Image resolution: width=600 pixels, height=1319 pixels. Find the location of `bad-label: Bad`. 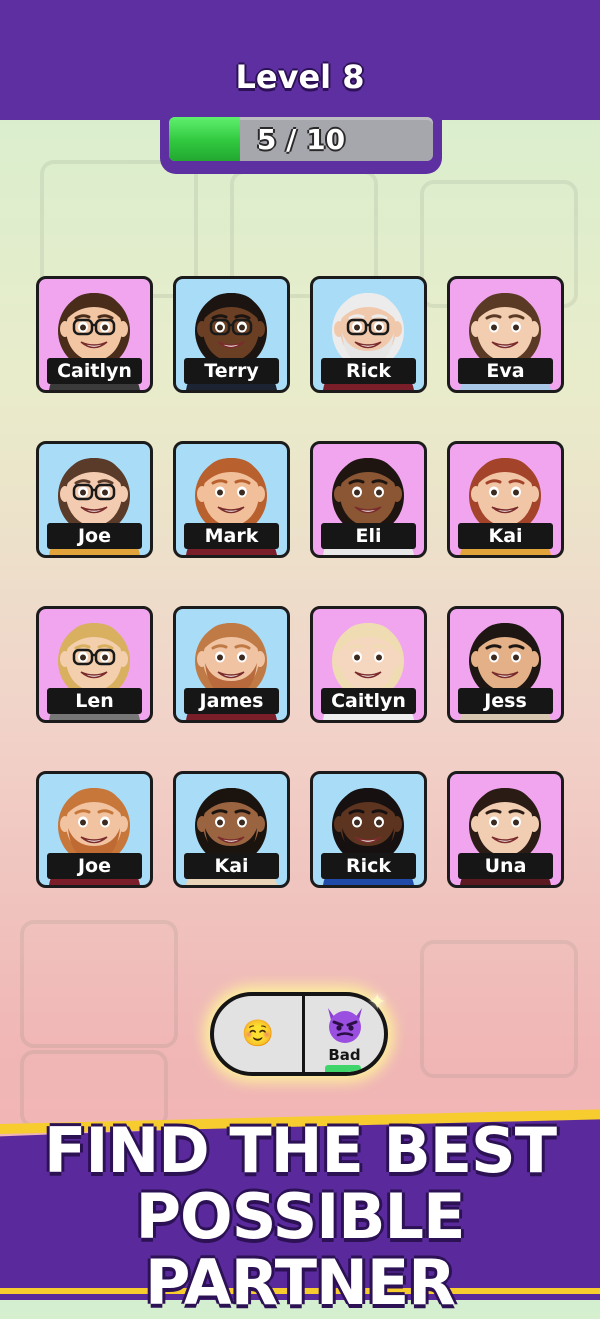

bad-label: Bad is located at coordinates (344, 1055).